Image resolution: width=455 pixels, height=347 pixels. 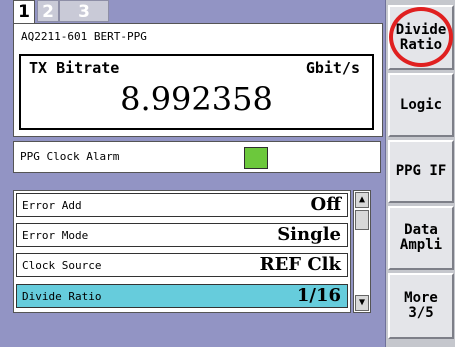 I want to click on ppg-if-button: PPG IF, so click(x=421, y=171).